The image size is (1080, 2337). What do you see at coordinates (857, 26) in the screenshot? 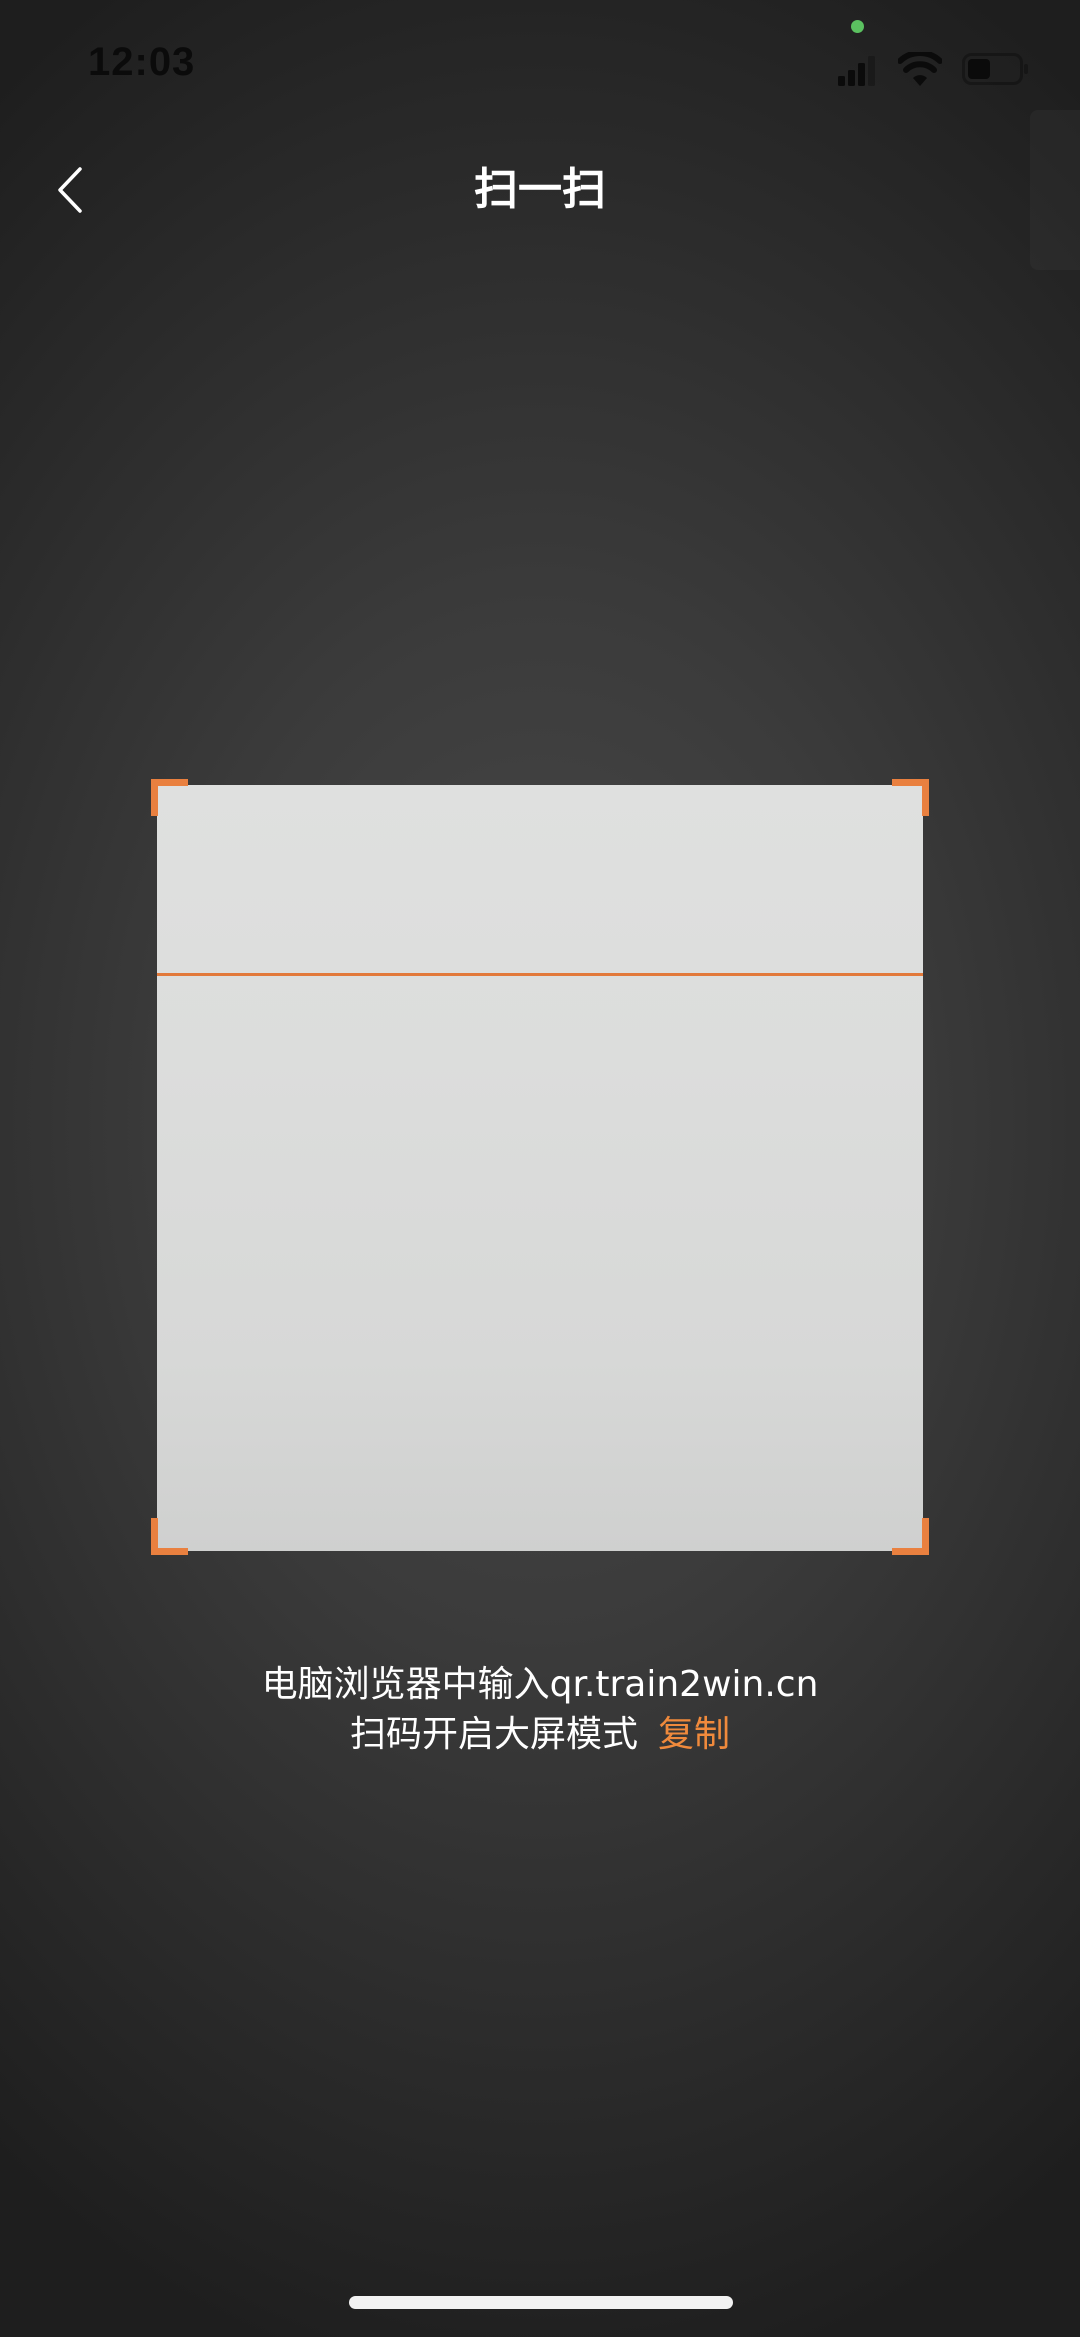
I see `privacy-indicator-dot` at bounding box center [857, 26].